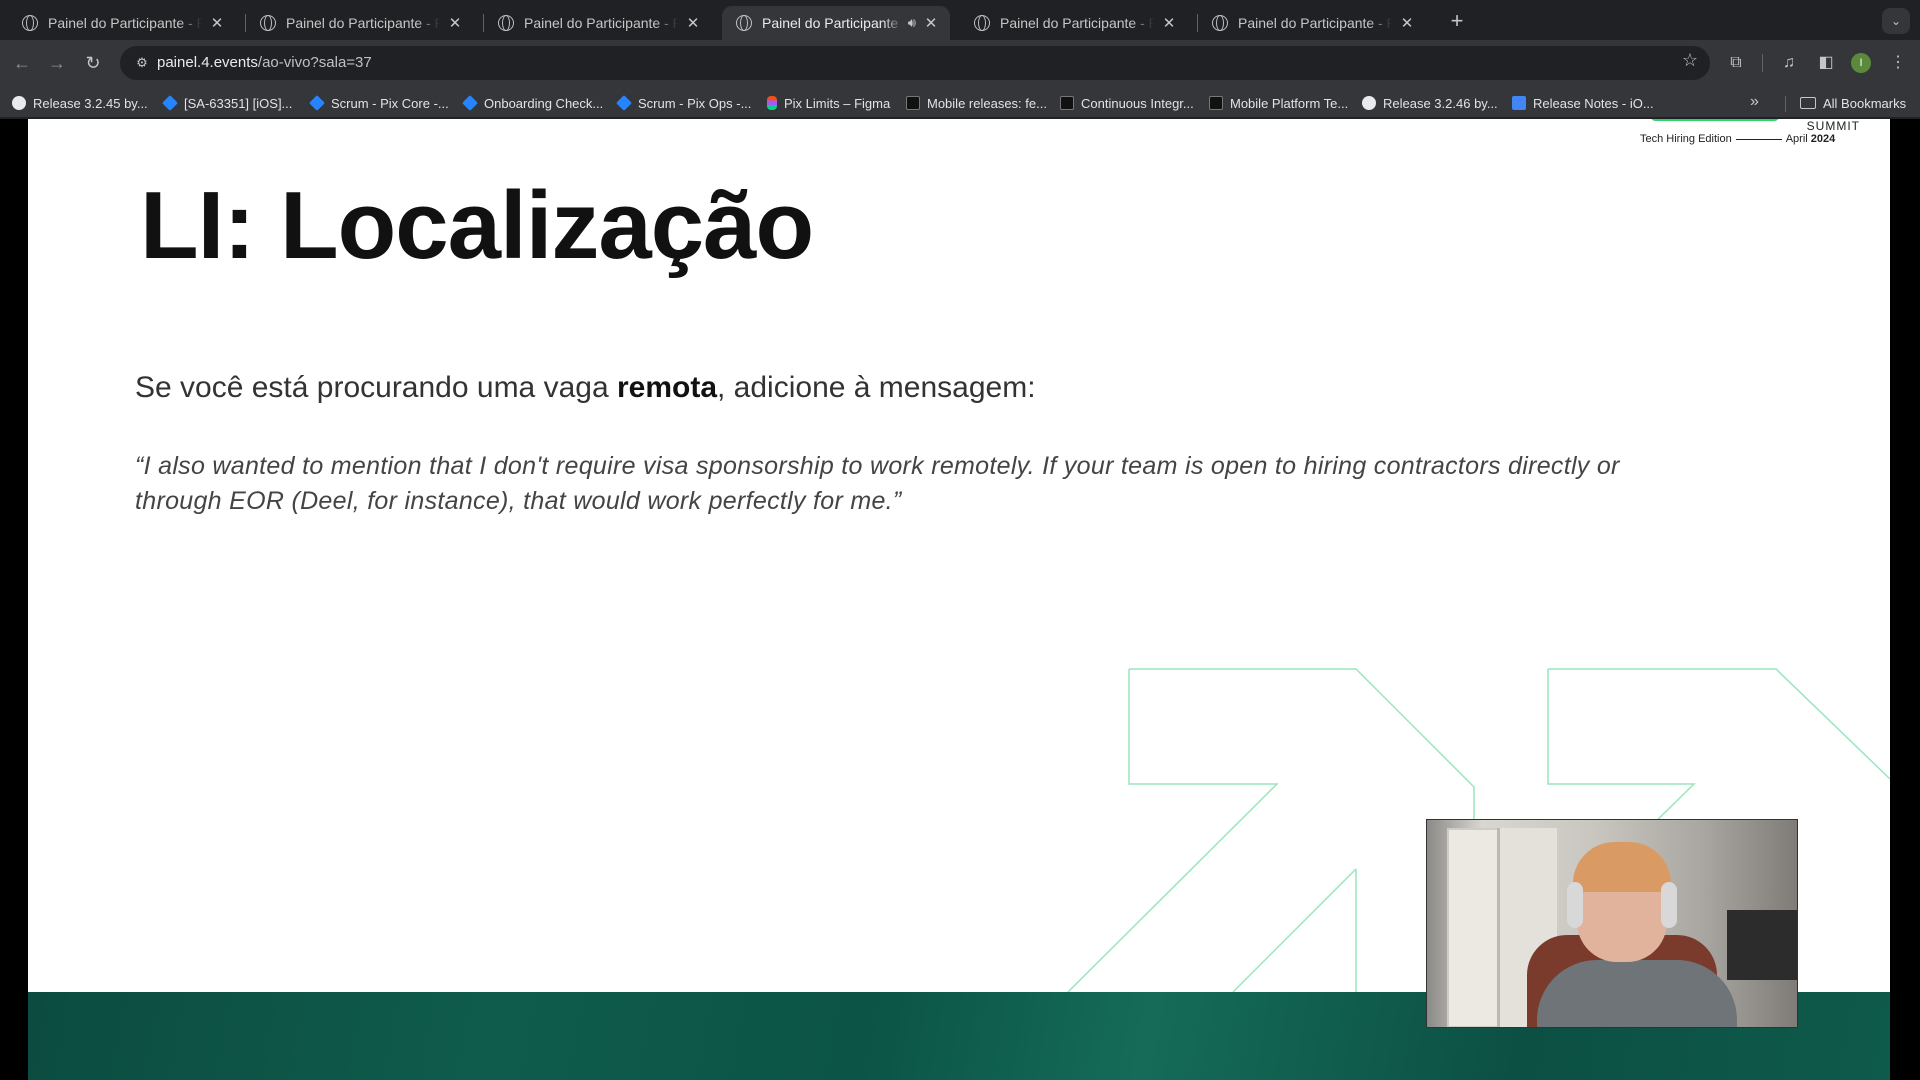 The height and width of the screenshot is (1080, 1920). What do you see at coordinates (1715, 120) in the screenshot?
I see `logo-mark` at bounding box center [1715, 120].